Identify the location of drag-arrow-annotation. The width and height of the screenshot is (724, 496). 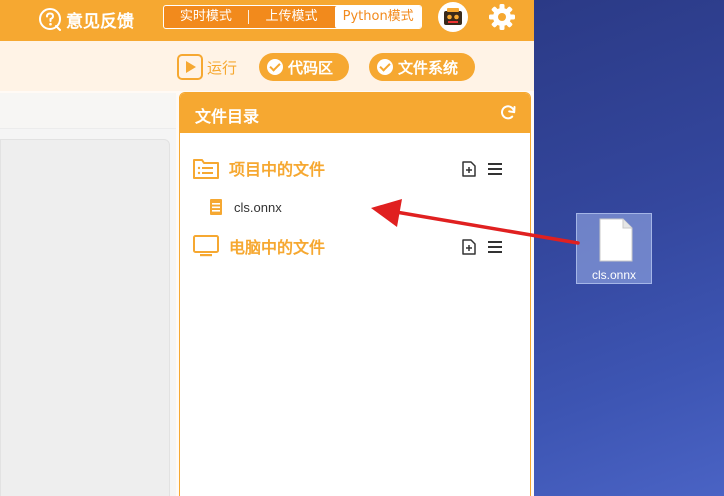
(475, 222).